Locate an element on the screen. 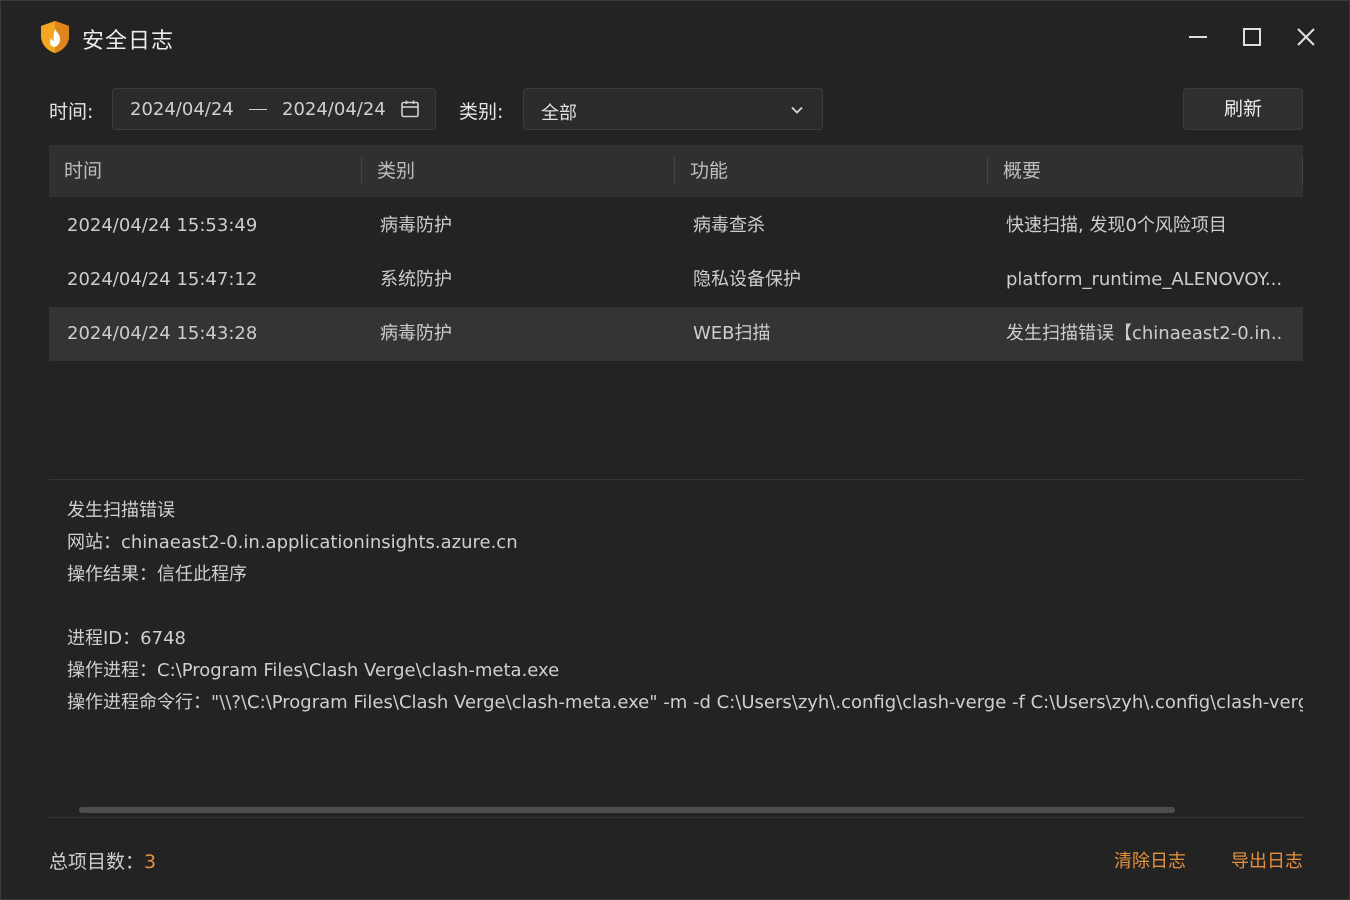  category-select-value: 全部 is located at coordinates (559, 113).